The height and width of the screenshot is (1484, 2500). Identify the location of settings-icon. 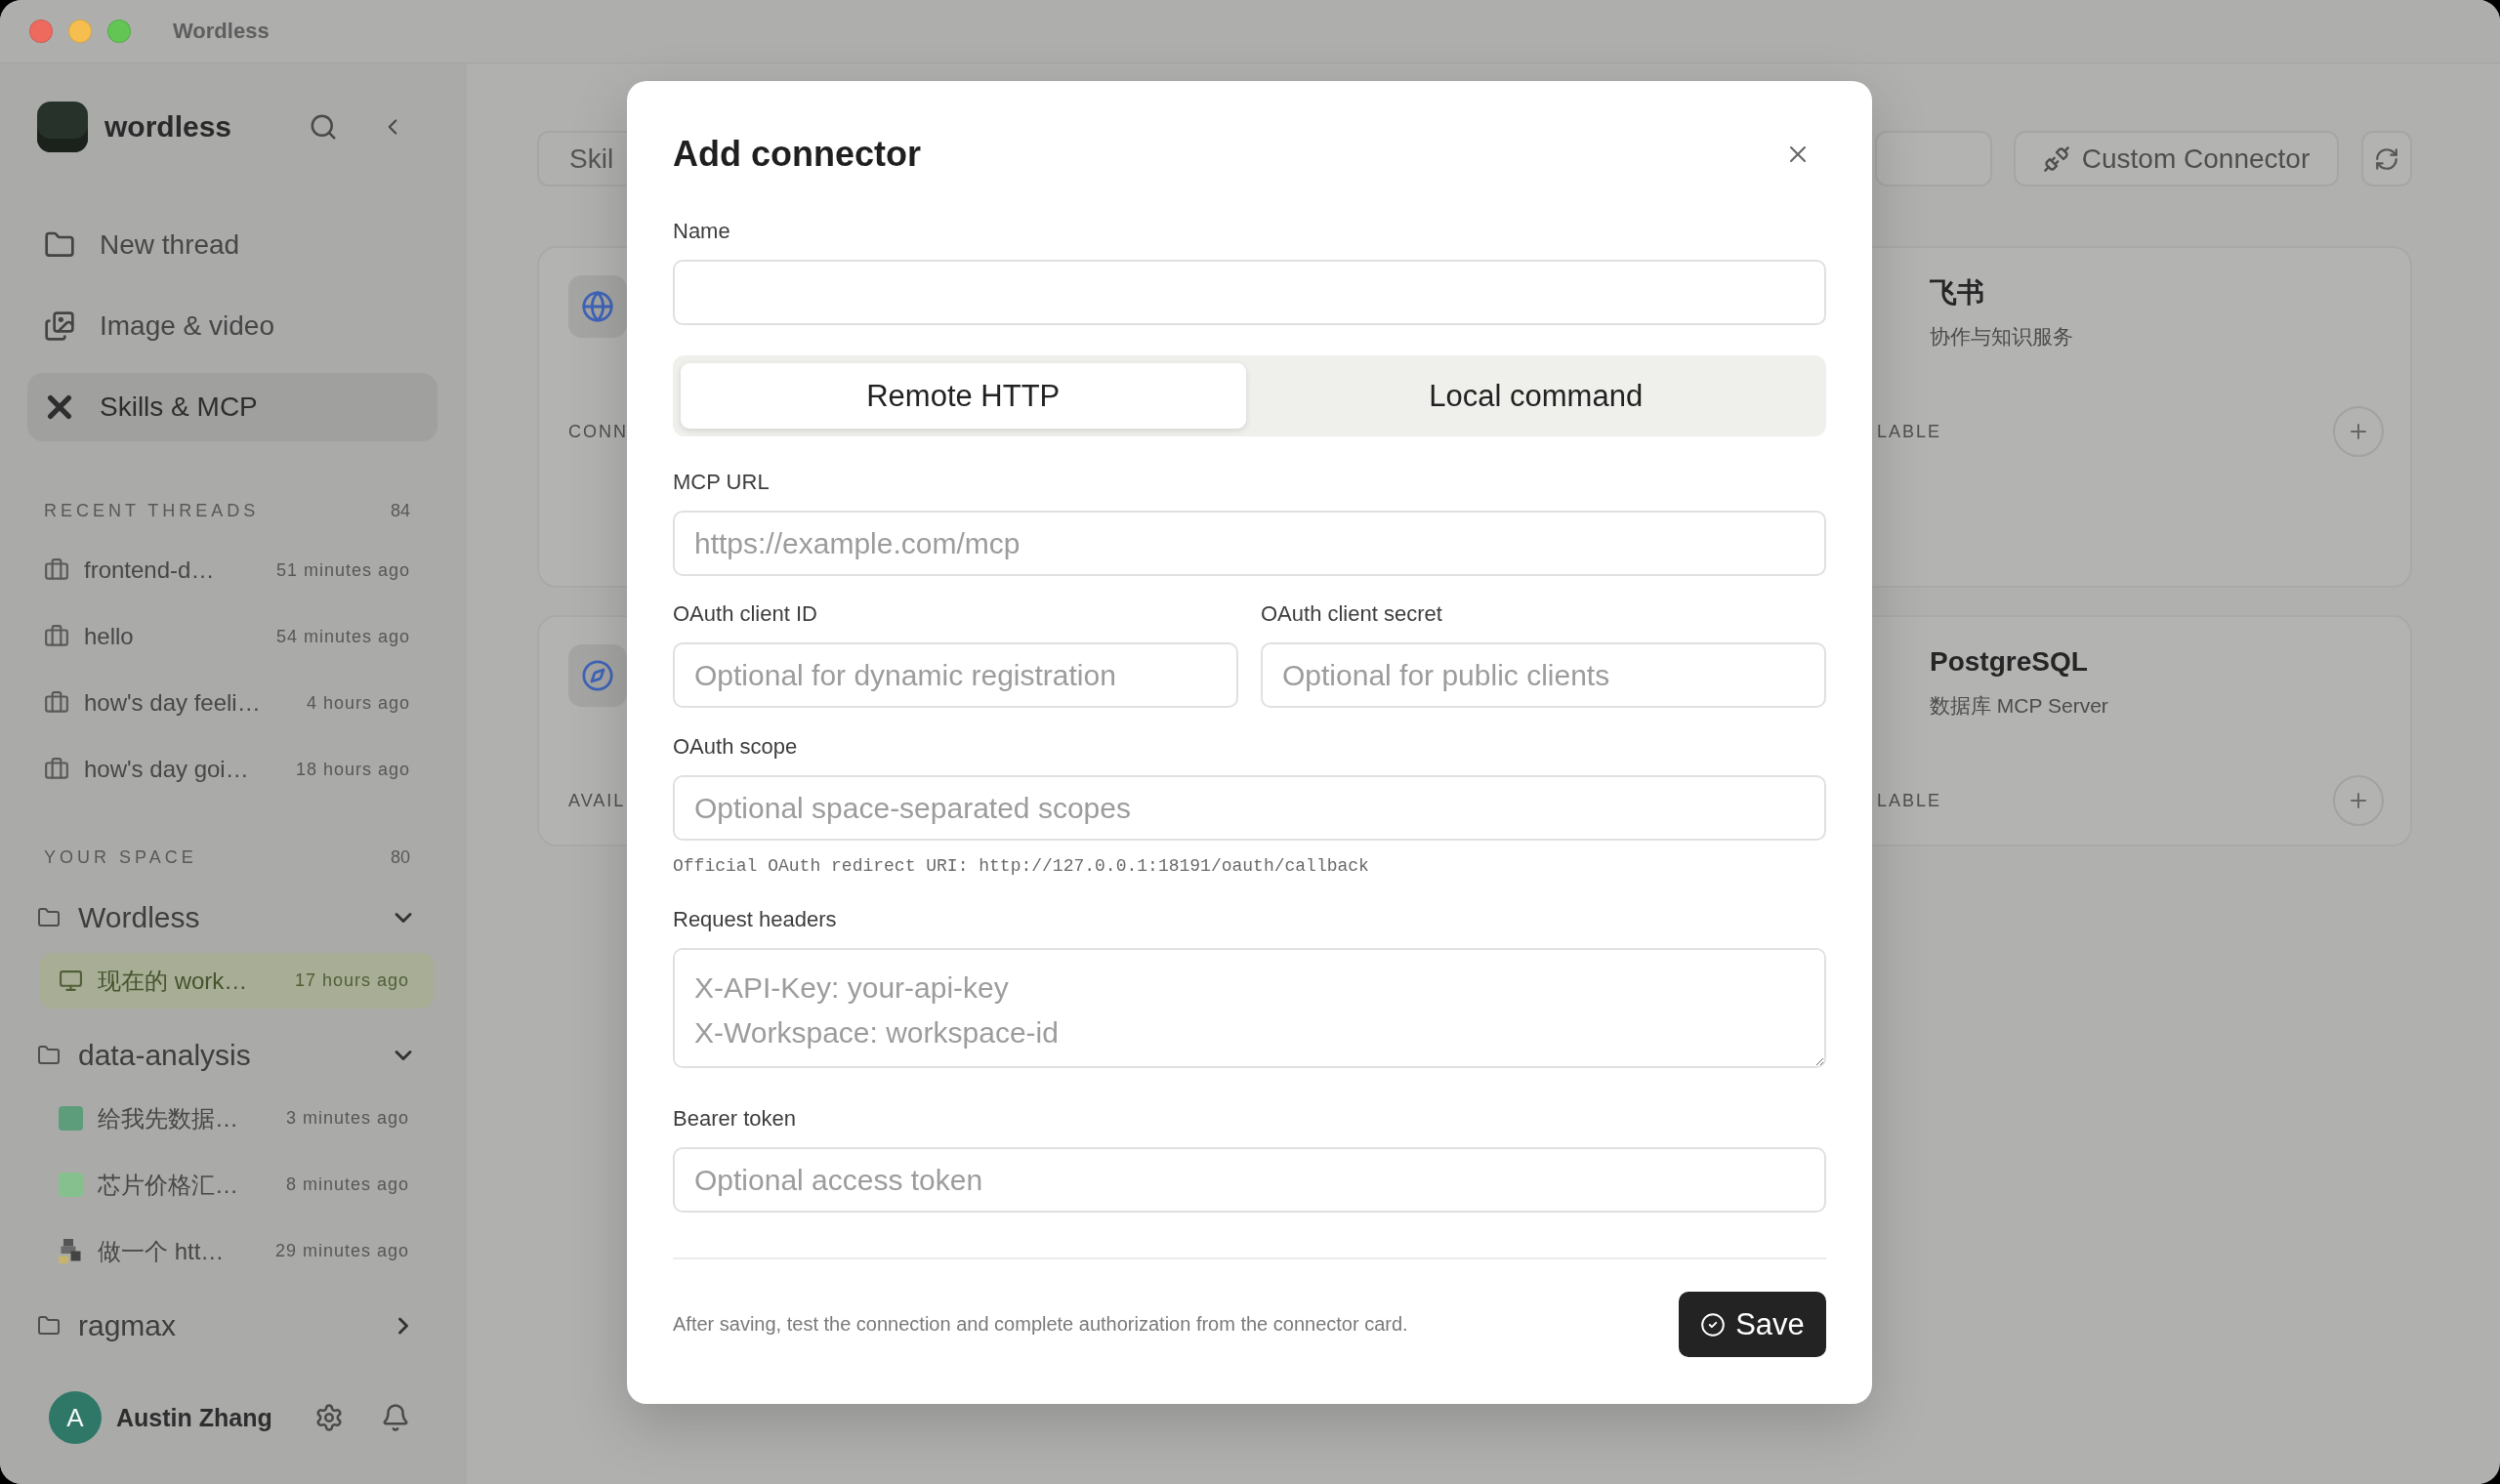
(329, 1418).